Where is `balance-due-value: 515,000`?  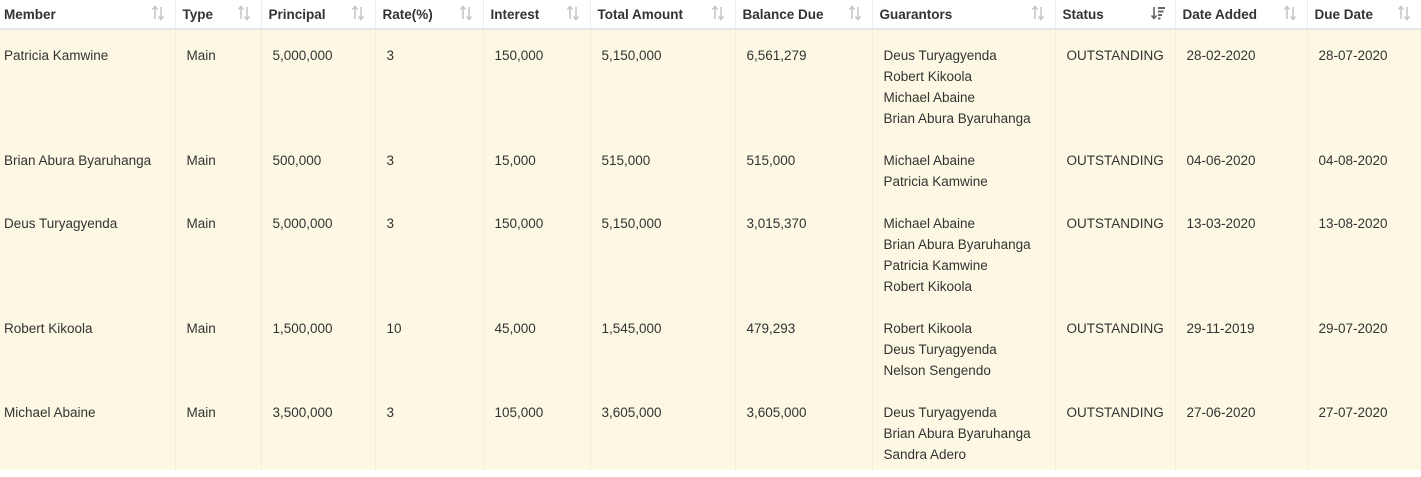 balance-due-value: 515,000 is located at coordinates (771, 160).